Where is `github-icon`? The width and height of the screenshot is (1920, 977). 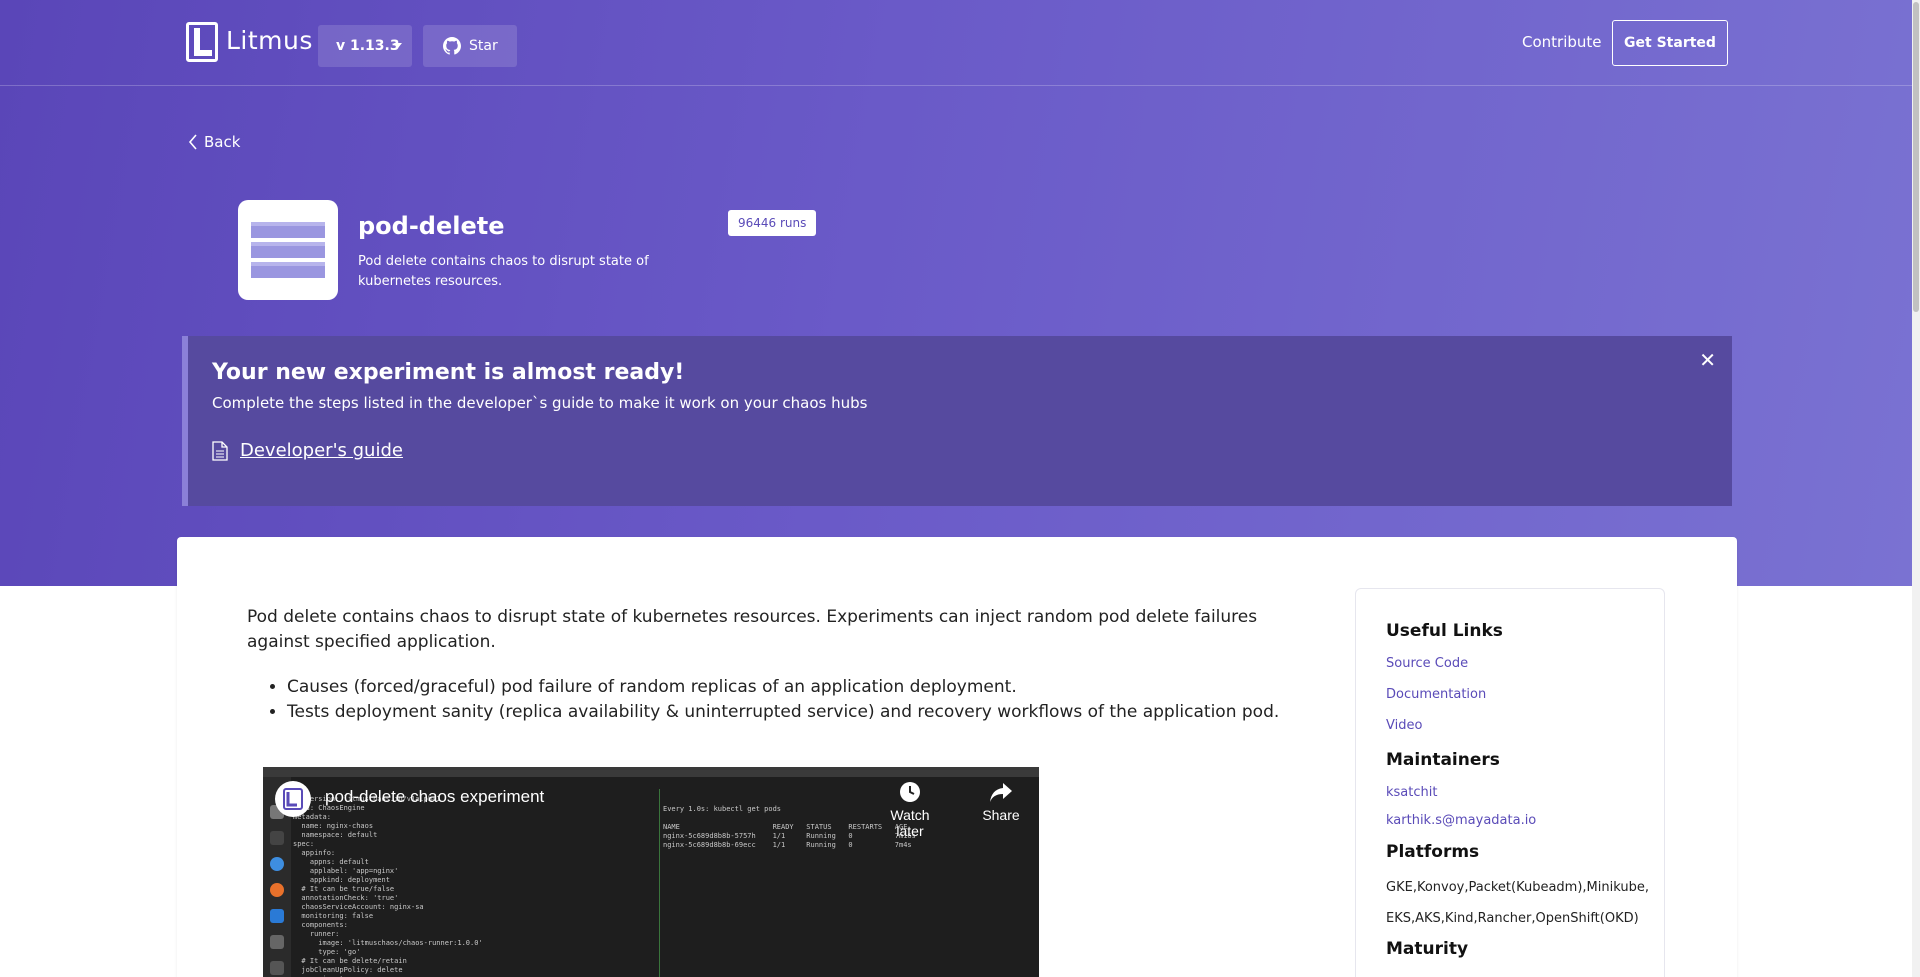
github-icon is located at coordinates (452, 46).